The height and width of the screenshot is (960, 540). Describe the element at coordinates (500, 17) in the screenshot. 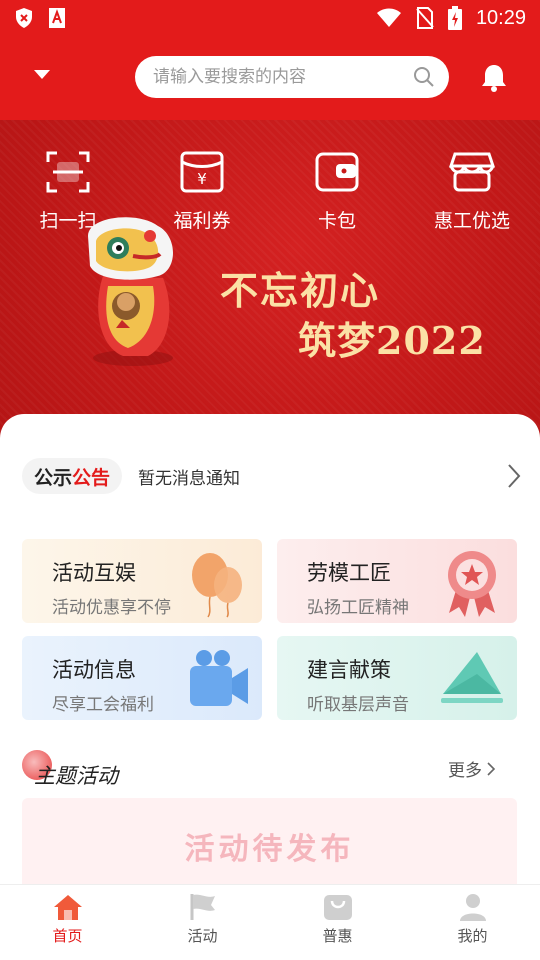

I see `clock: 10:29` at that location.